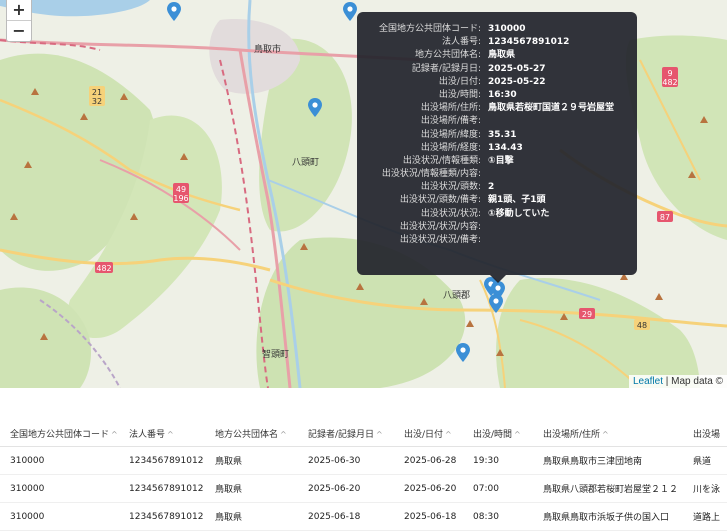  I want to click on table-cell: 2025-06-18, so click(334, 516).